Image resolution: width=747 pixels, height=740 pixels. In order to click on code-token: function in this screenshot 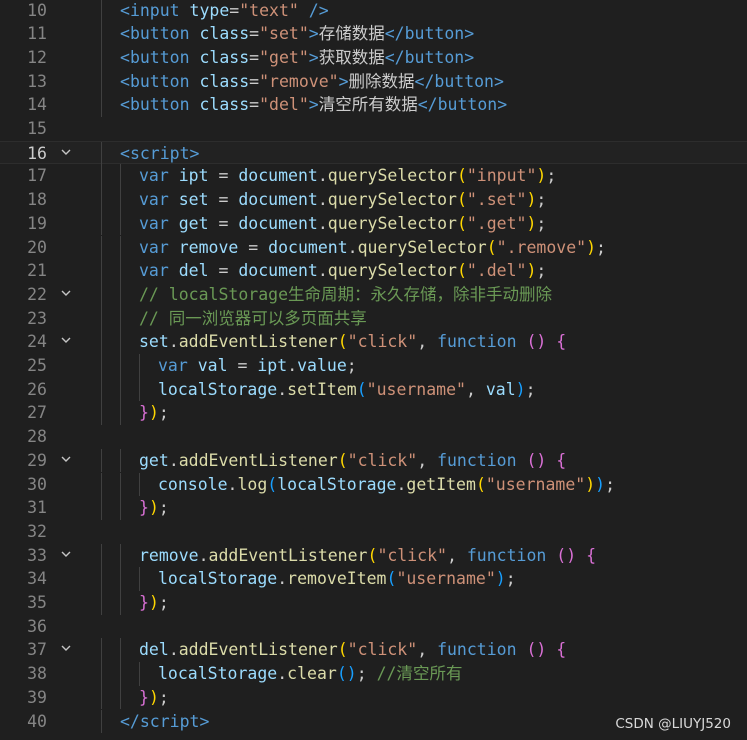, I will do `click(477, 650)`.